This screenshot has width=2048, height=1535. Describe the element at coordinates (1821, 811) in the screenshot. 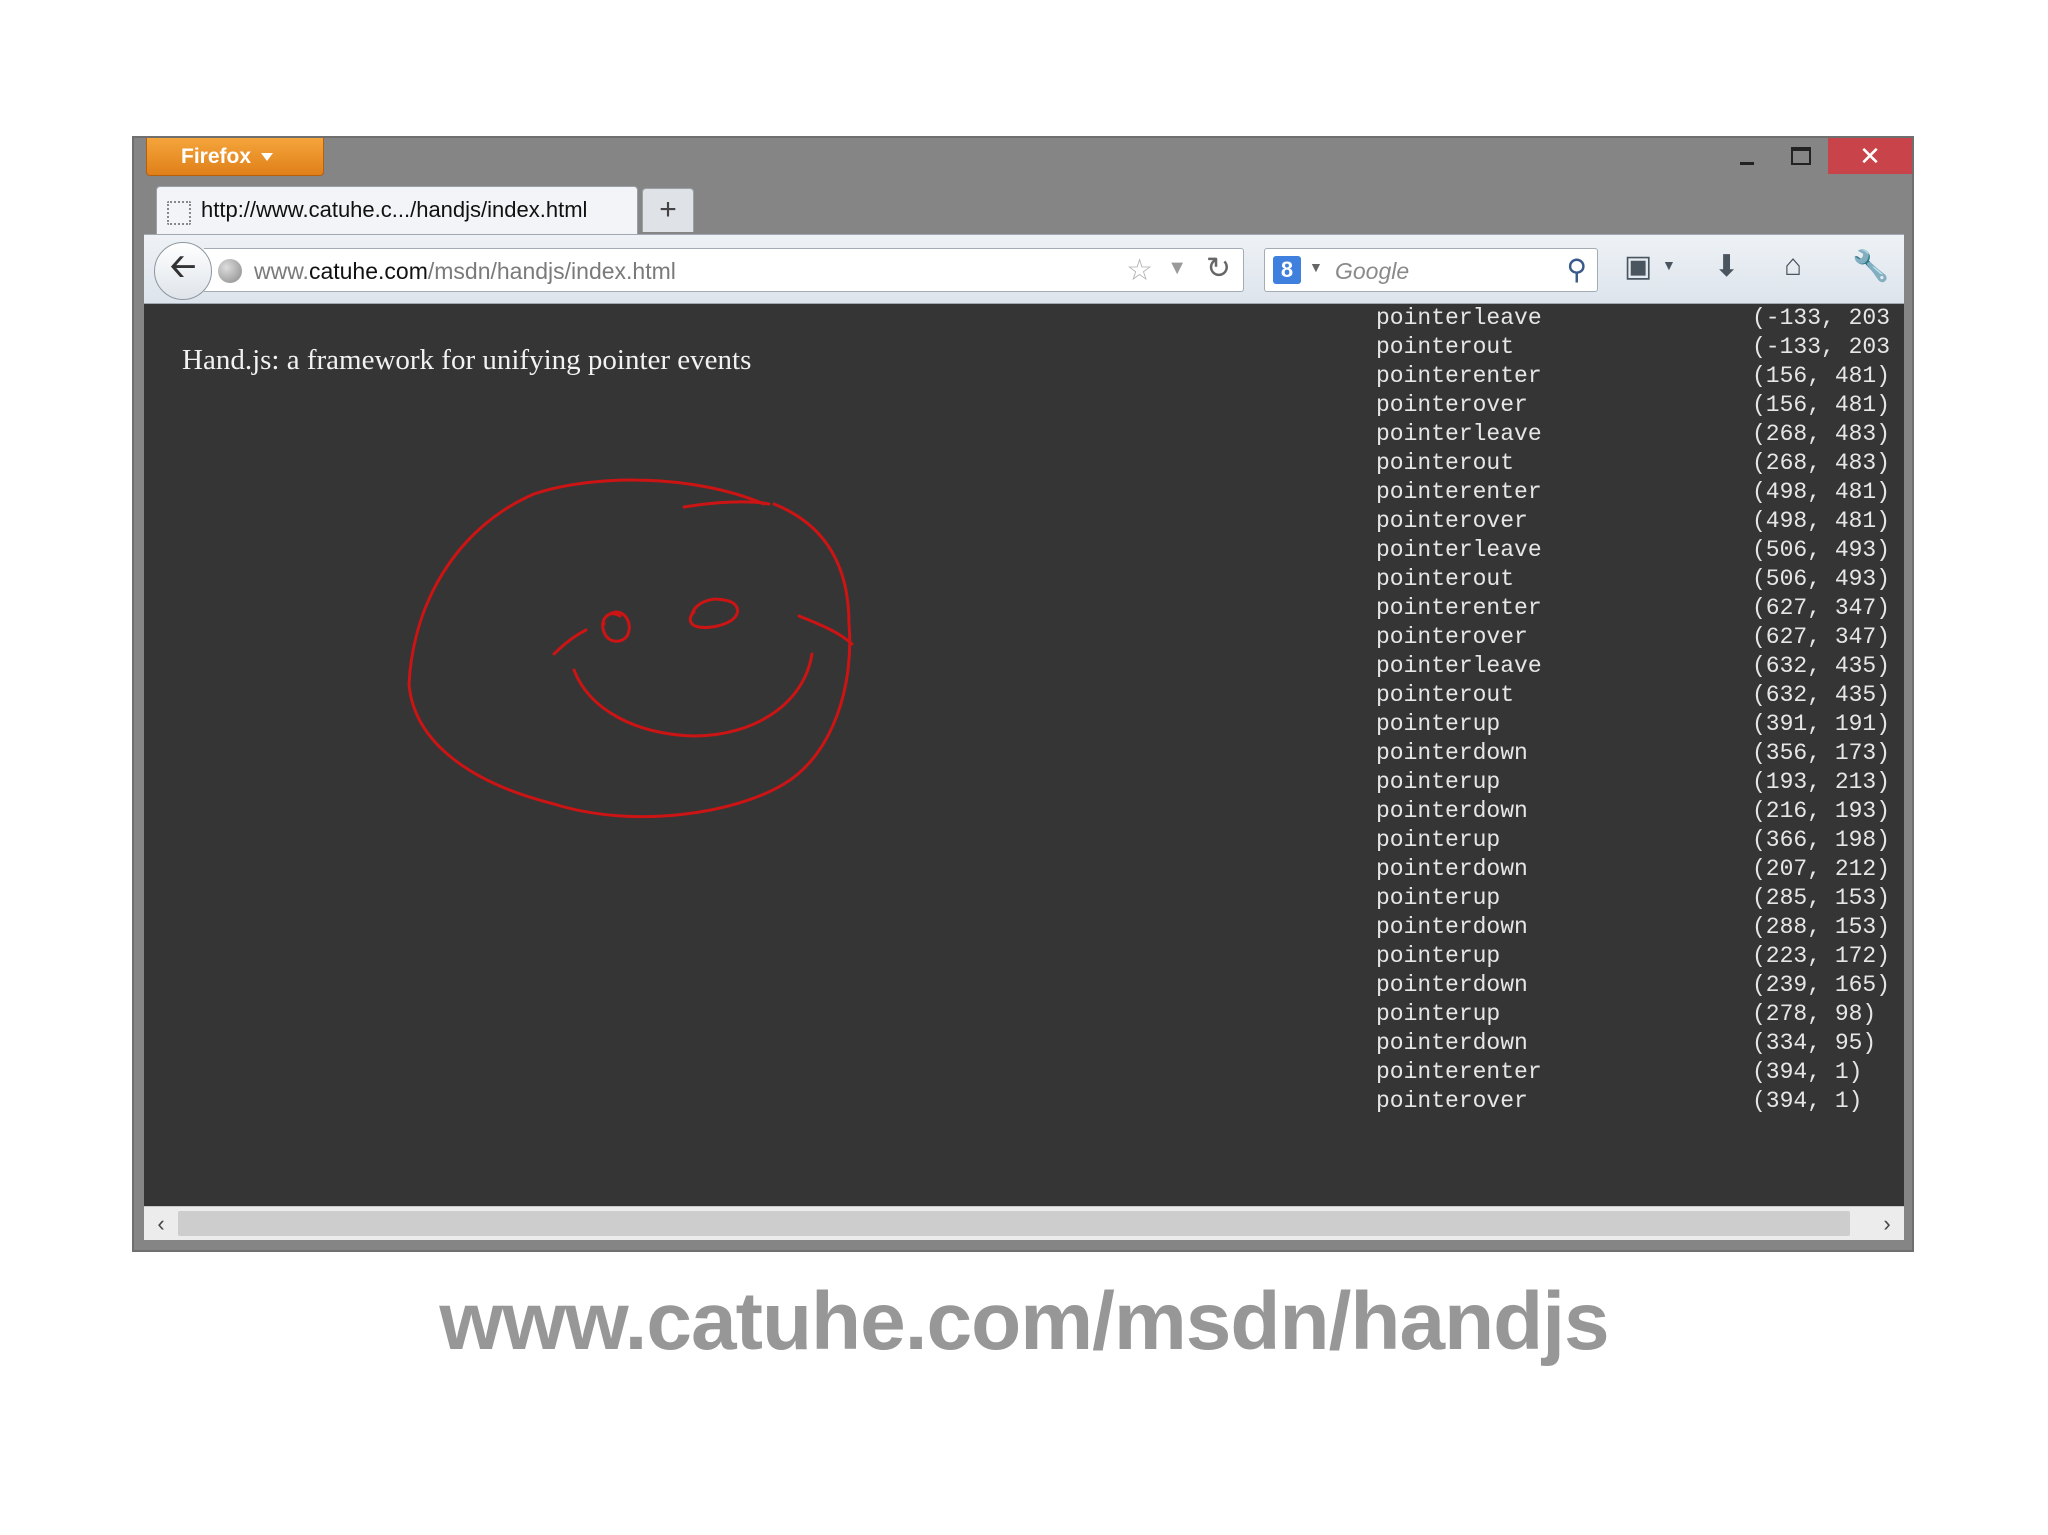

I see `log-coordinates: (216, 193)` at that location.